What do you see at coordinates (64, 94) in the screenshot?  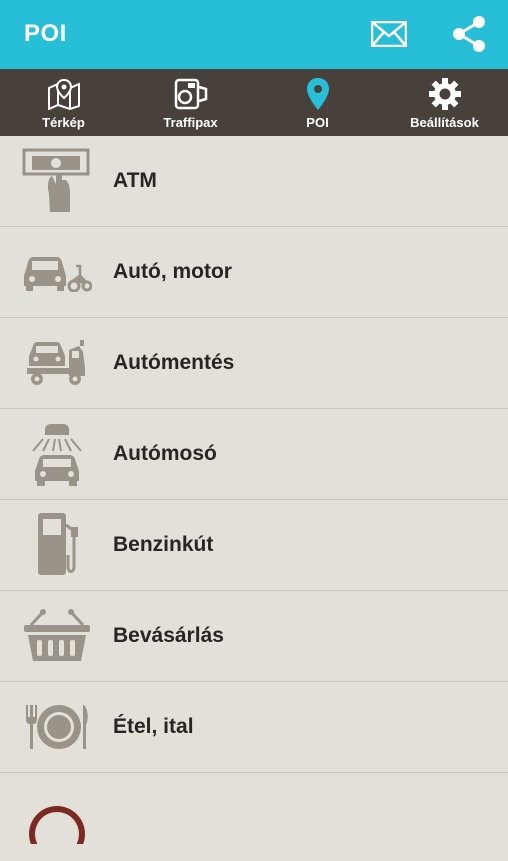 I see `map-icon` at bounding box center [64, 94].